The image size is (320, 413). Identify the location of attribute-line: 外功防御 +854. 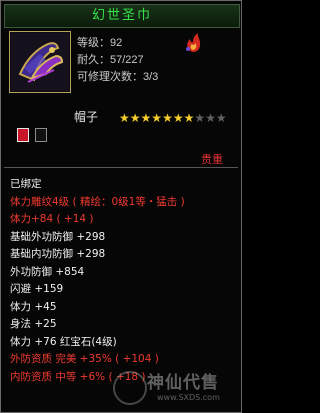
(47, 271).